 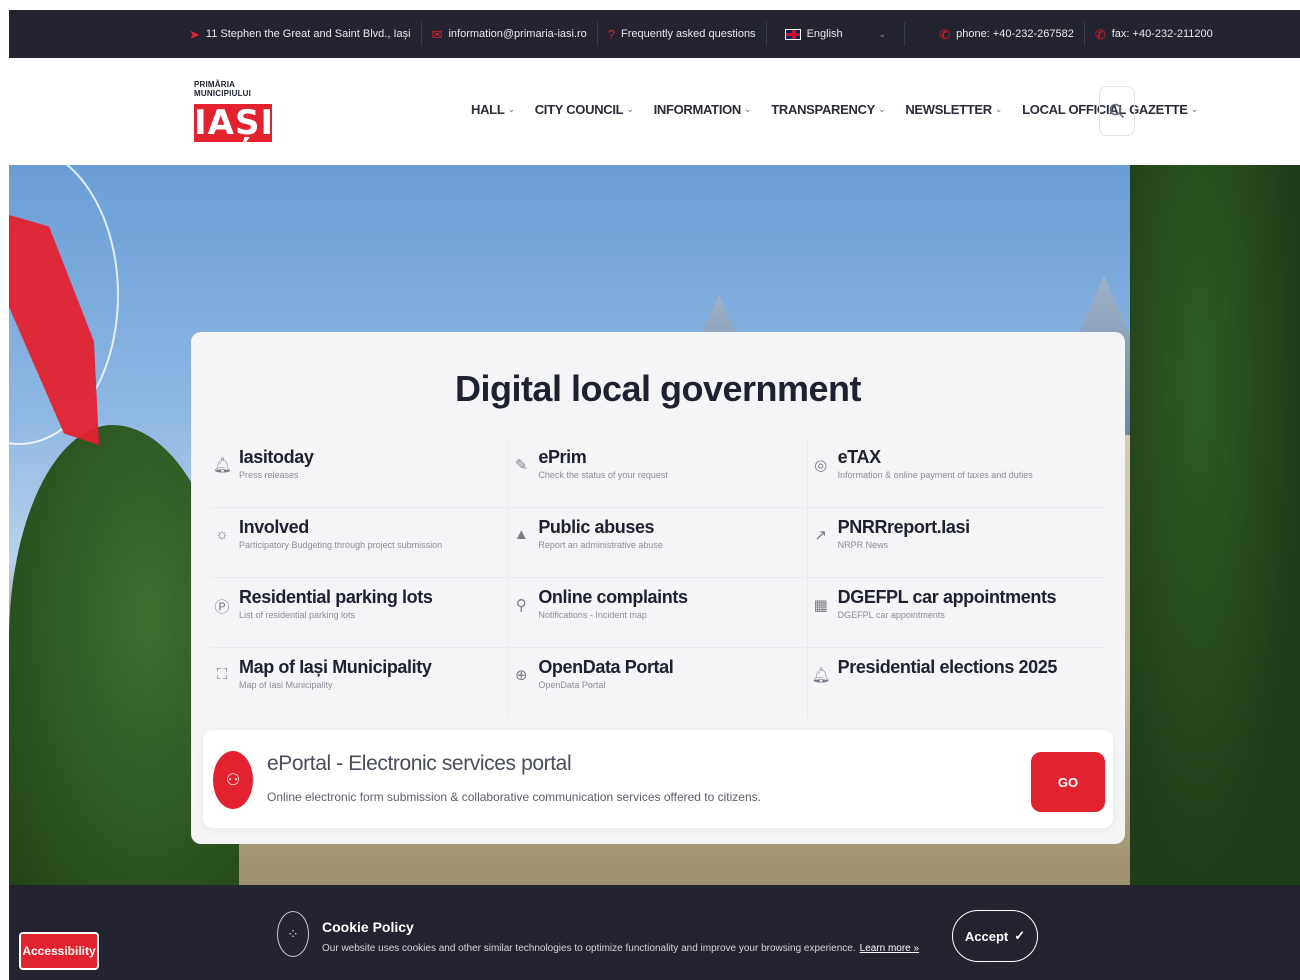 I want to click on nav-item-information: INFORMATION ⌄, so click(x=703, y=109).